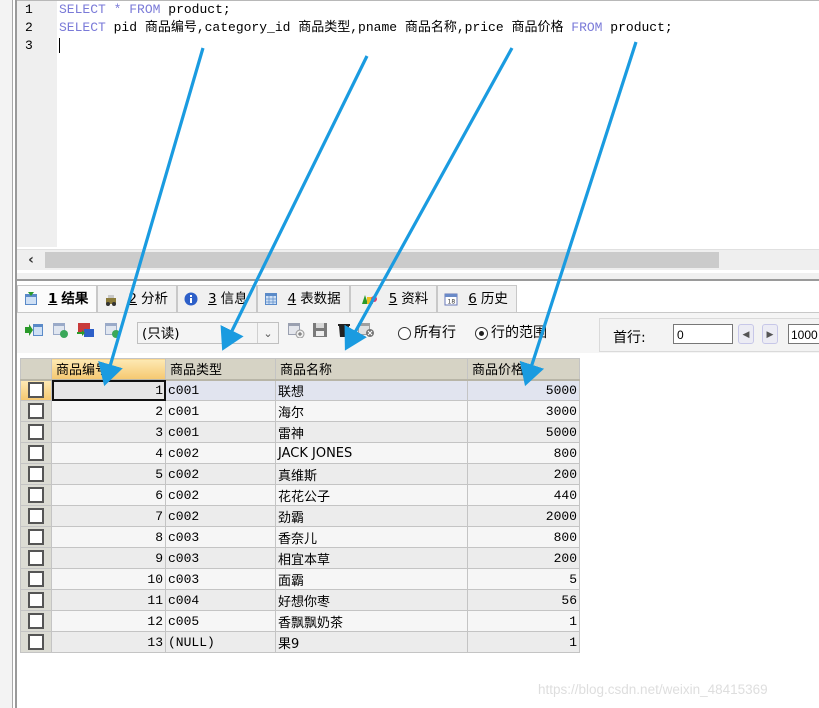 This screenshot has height=708, width=819. I want to click on cell-pid: 2, so click(108, 411).